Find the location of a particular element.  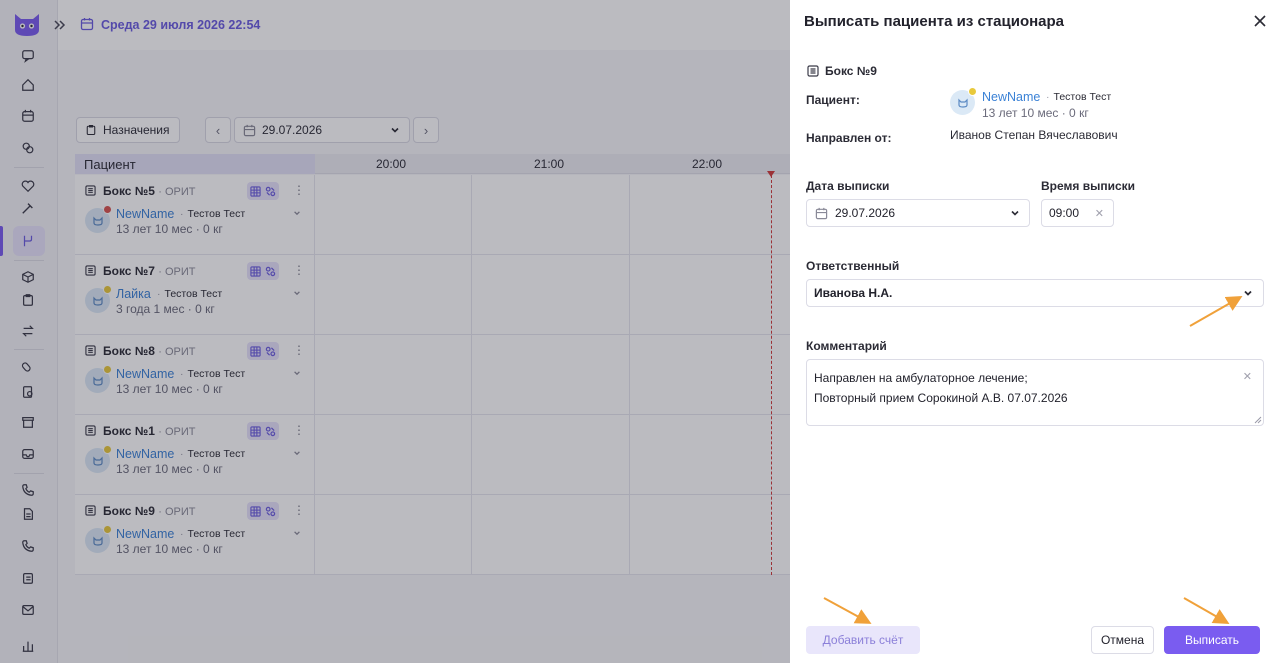

responsible-value: Иванова Н.А. is located at coordinates (853, 293).